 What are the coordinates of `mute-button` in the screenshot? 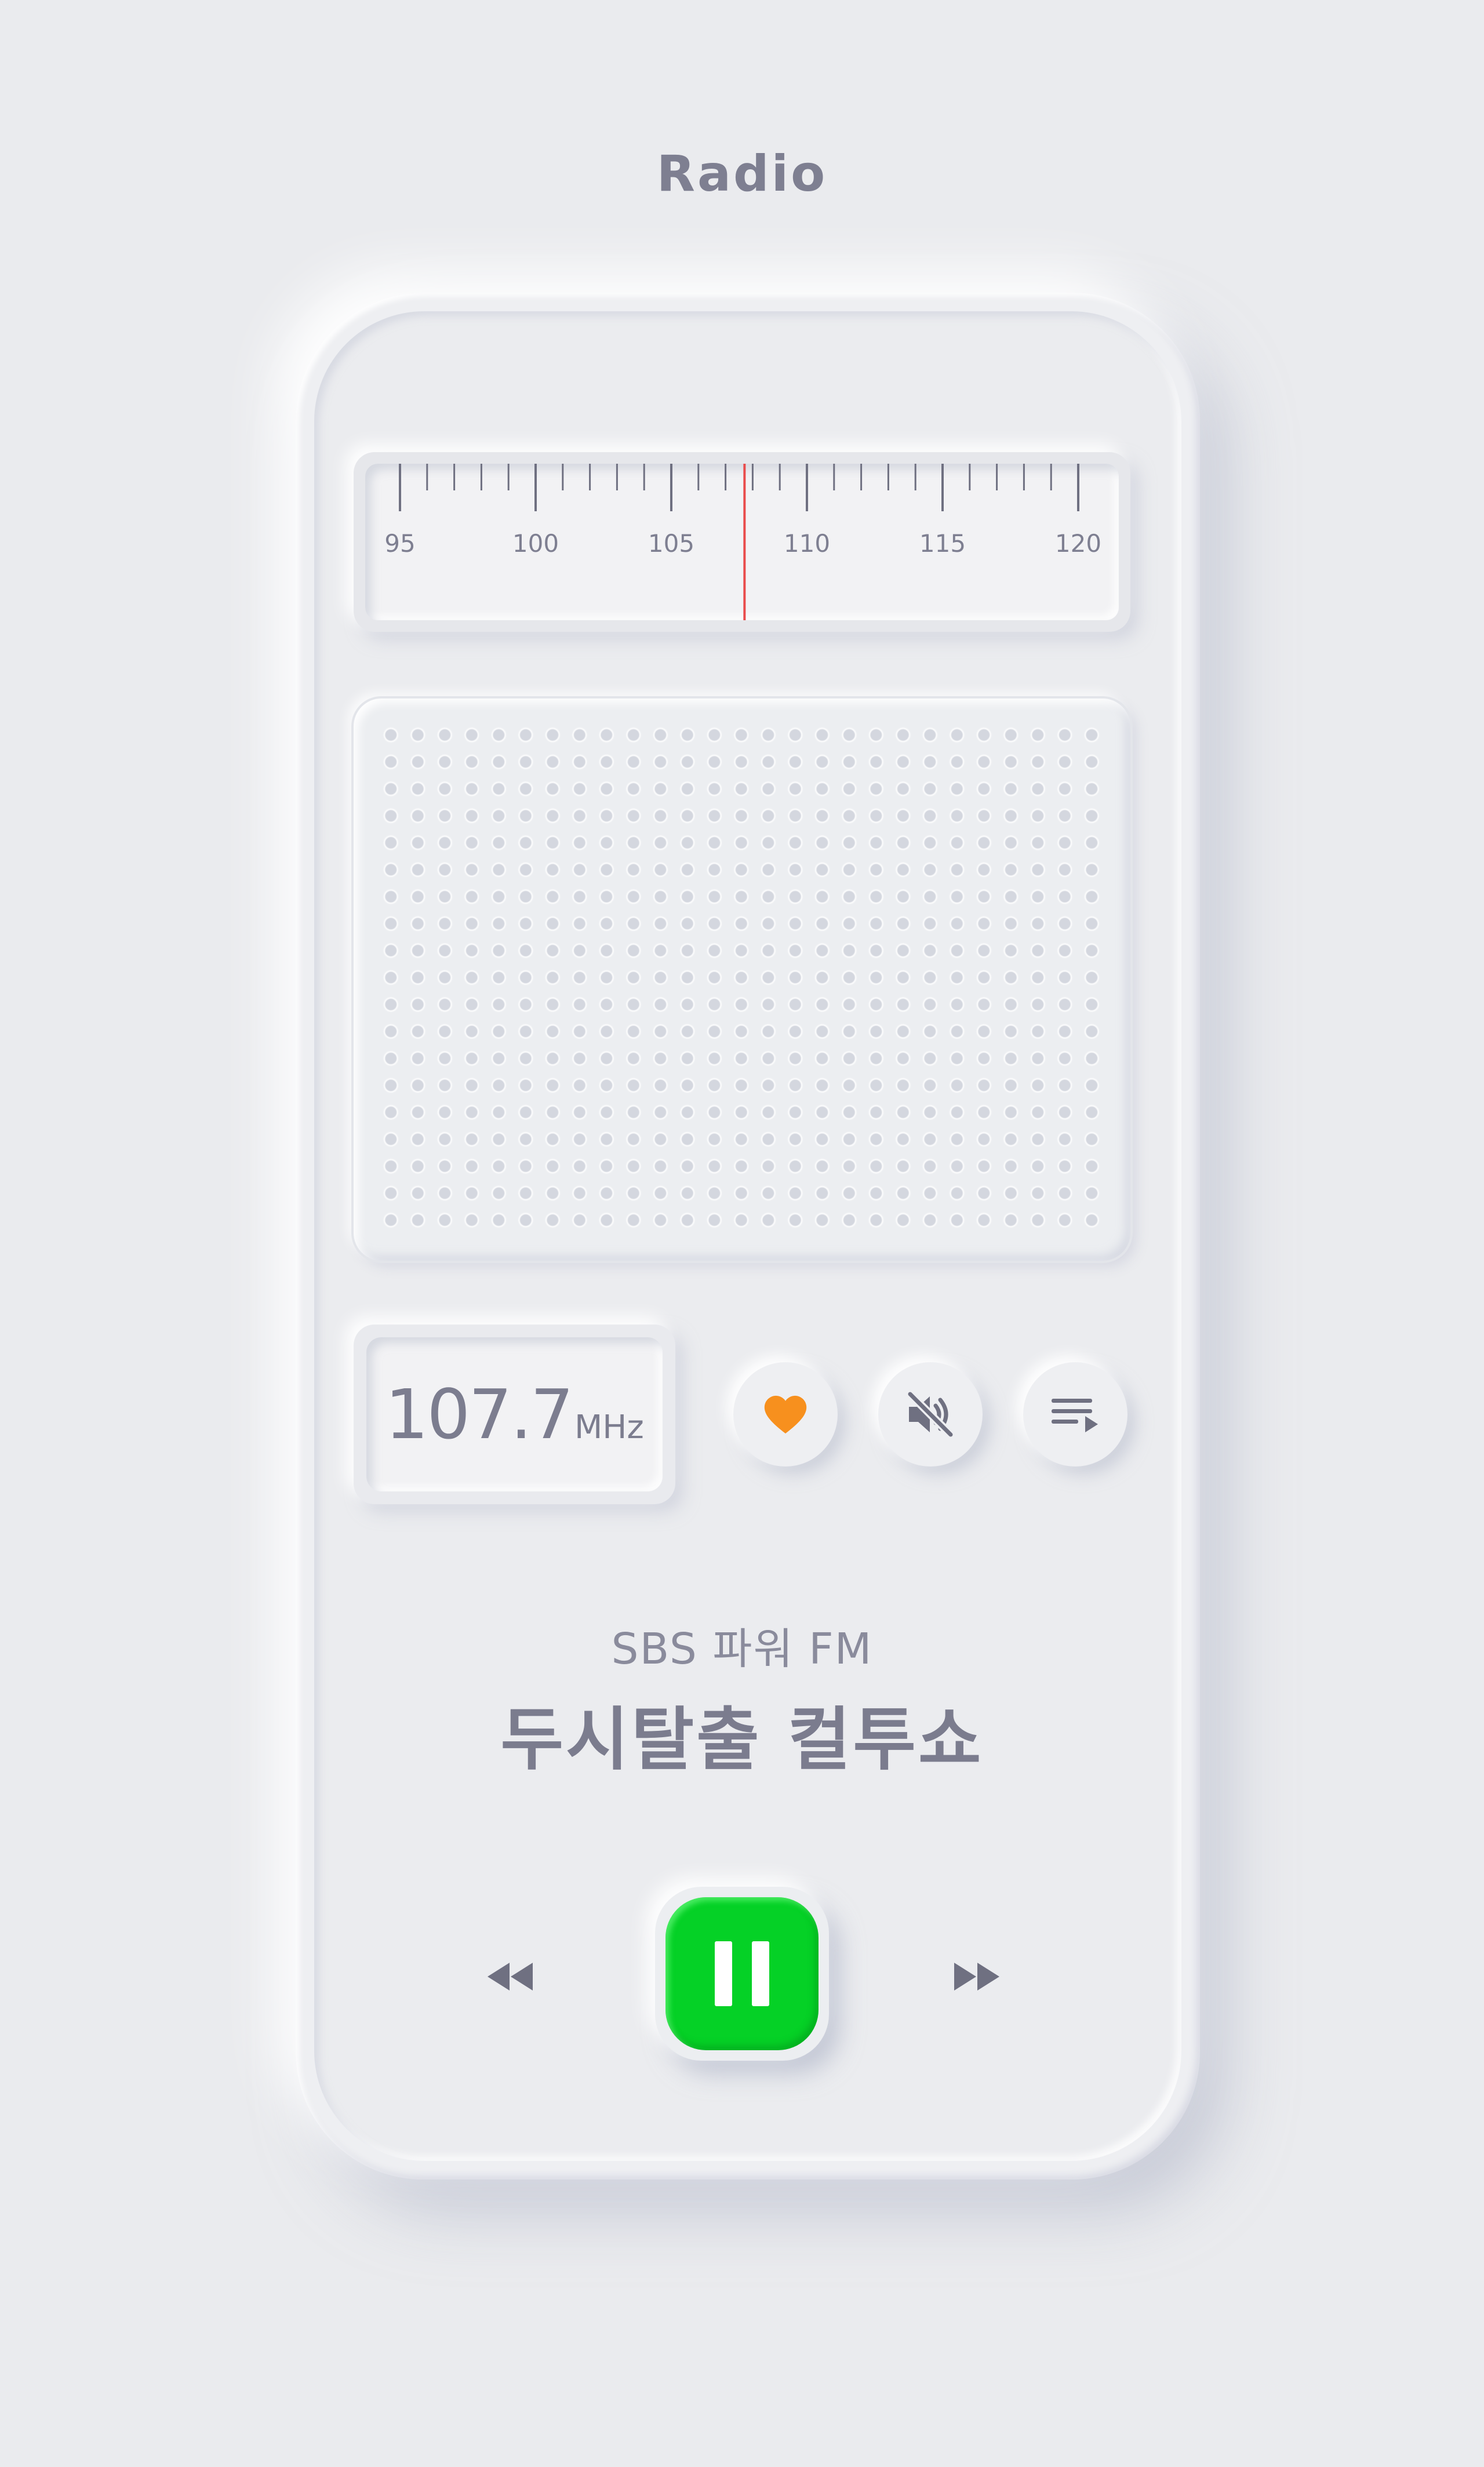 It's located at (931, 1414).